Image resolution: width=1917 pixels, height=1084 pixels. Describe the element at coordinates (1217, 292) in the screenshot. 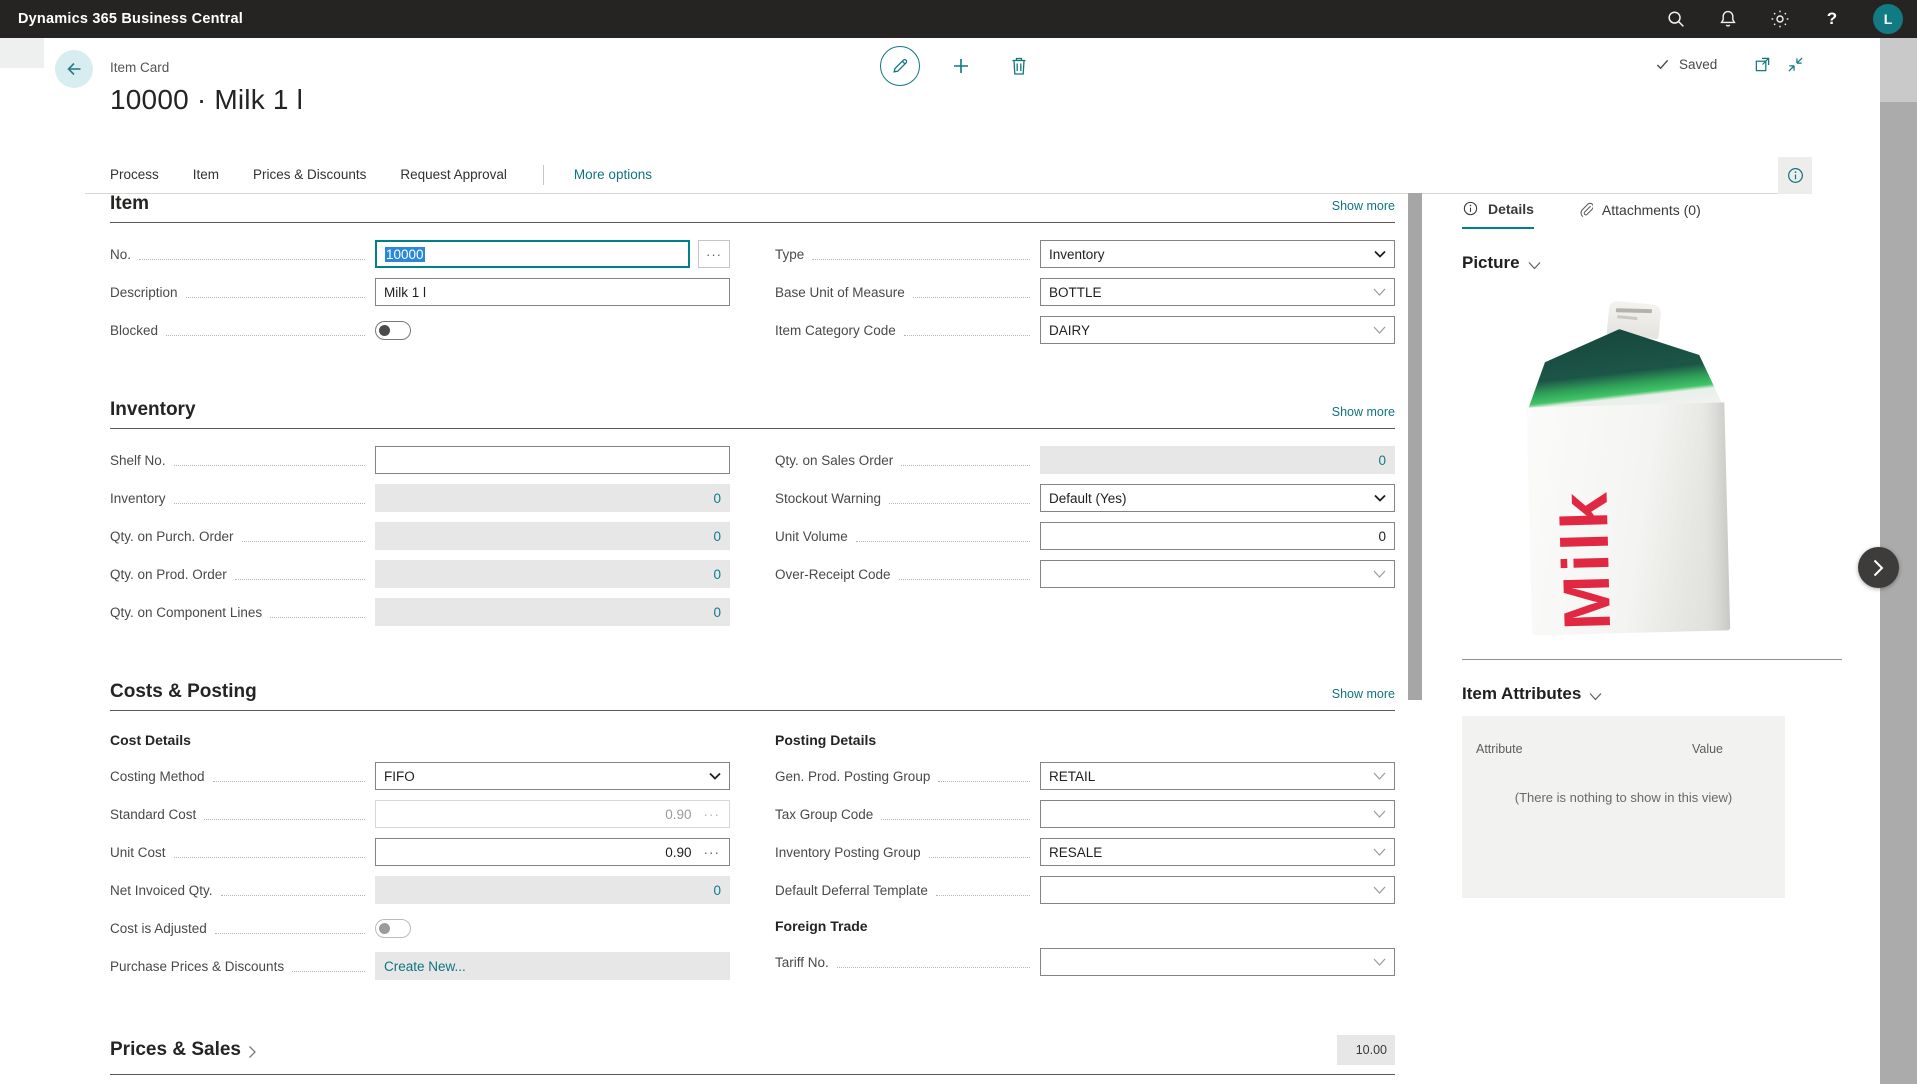

I see `base-unit-of-measure-lookup: BOTTLE` at that location.